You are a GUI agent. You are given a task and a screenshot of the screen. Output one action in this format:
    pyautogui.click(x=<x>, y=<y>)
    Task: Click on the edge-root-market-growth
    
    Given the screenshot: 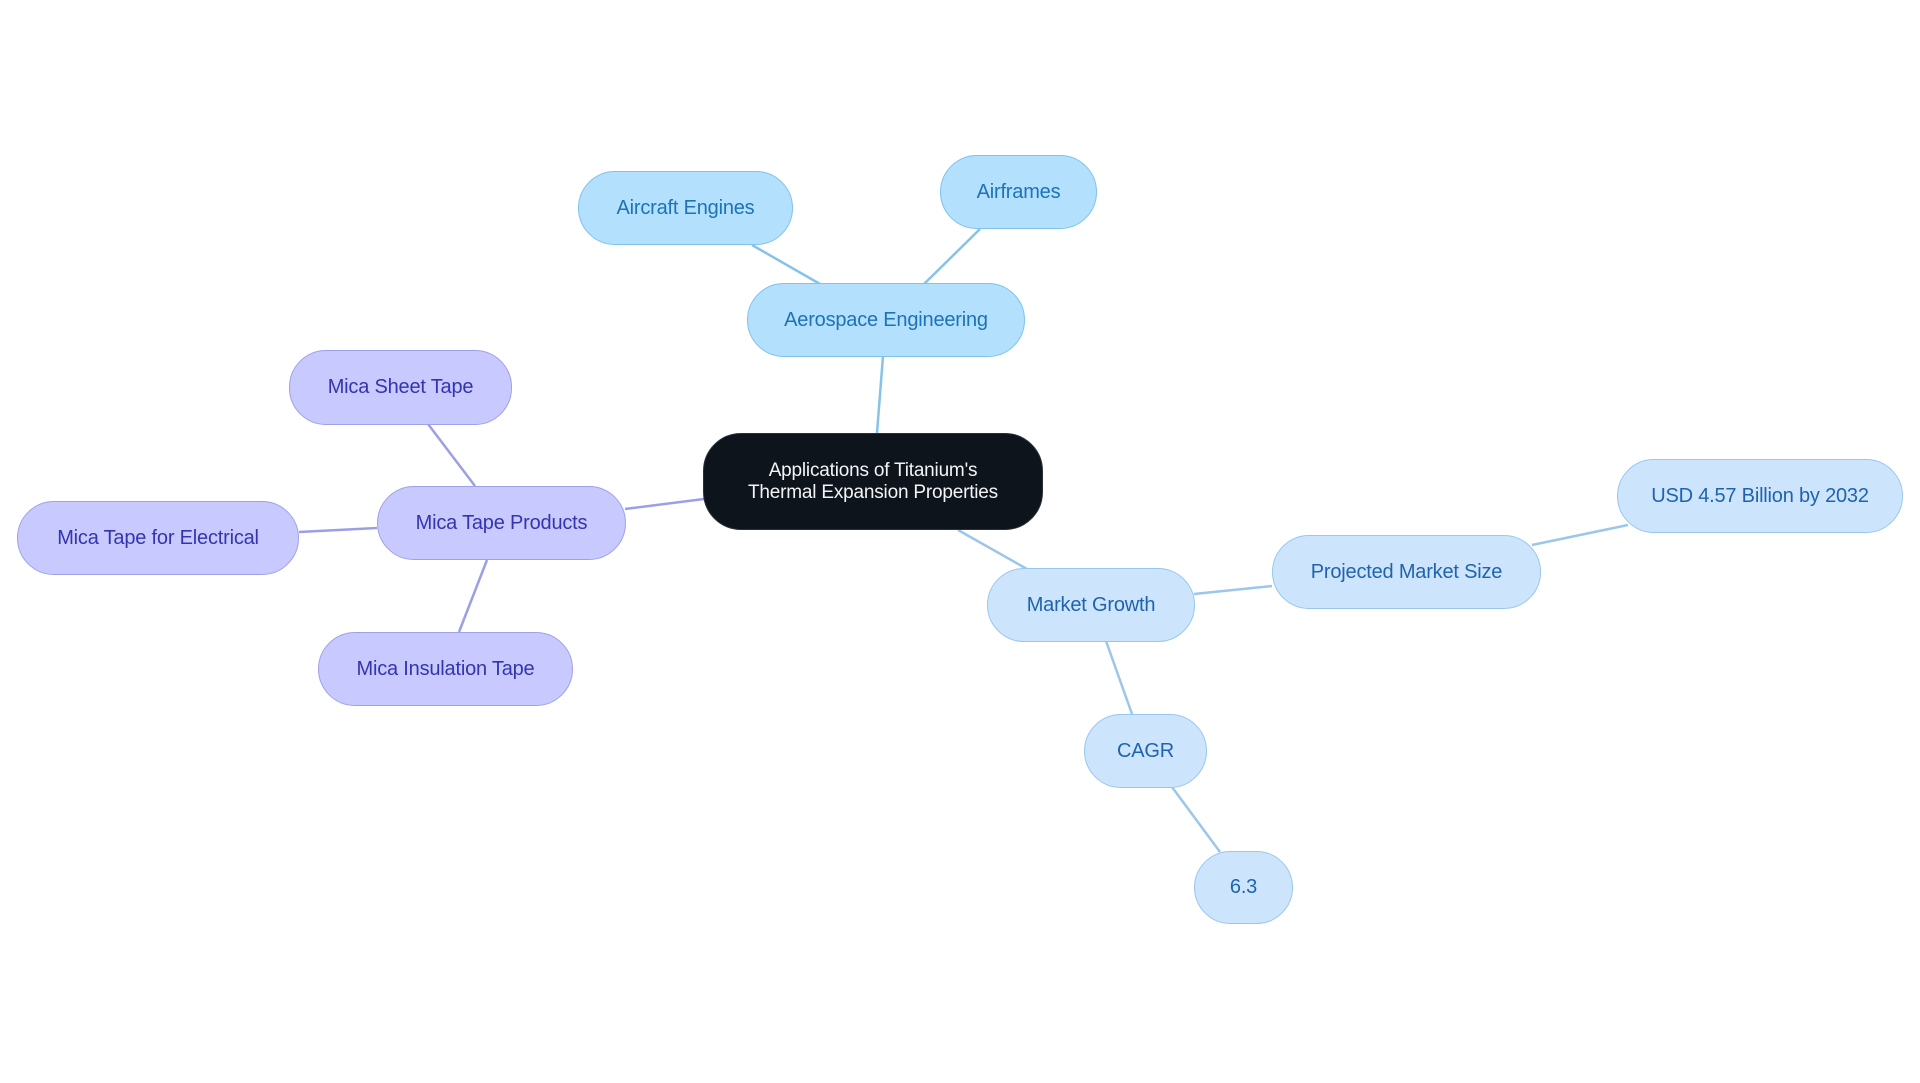 What is the action you would take?
    pyautogui.click(x=992, y=549)
    